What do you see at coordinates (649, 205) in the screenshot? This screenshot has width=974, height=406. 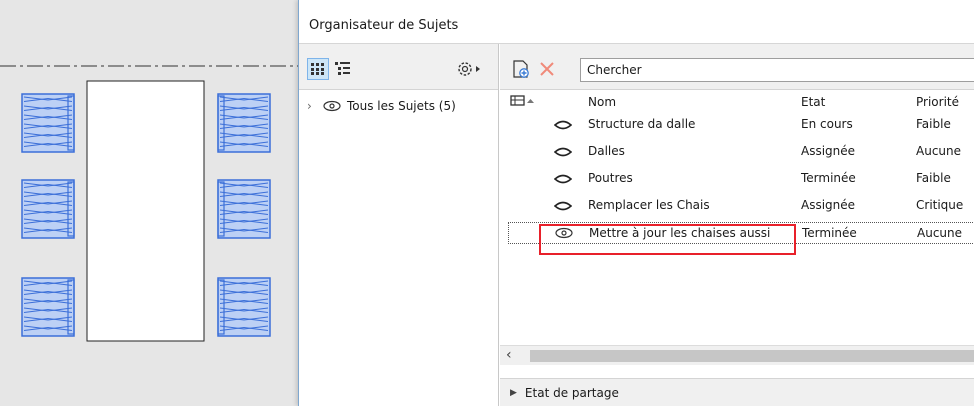 I see `row-name: Remplacer les Chais` at bounding box center [649, 205].